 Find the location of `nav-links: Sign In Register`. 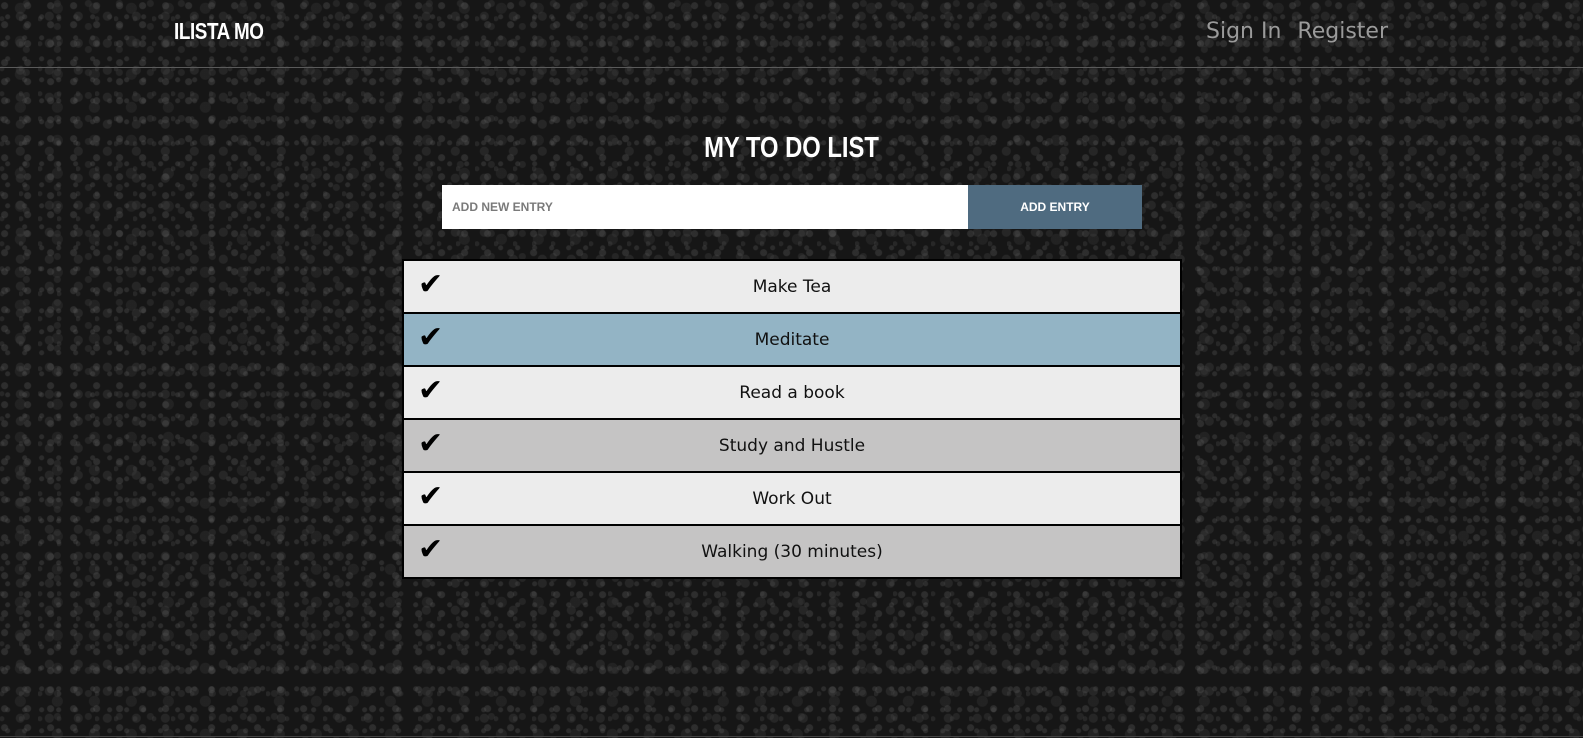

nav-links: Sign In Register is located at coordinates (1297, 31).